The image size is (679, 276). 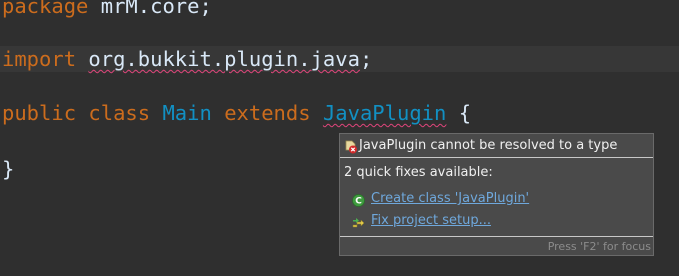 What do you see at coordinates (8, 169) in the screenshot?
I see `close-brace: }` at bounding box center [8, 169].